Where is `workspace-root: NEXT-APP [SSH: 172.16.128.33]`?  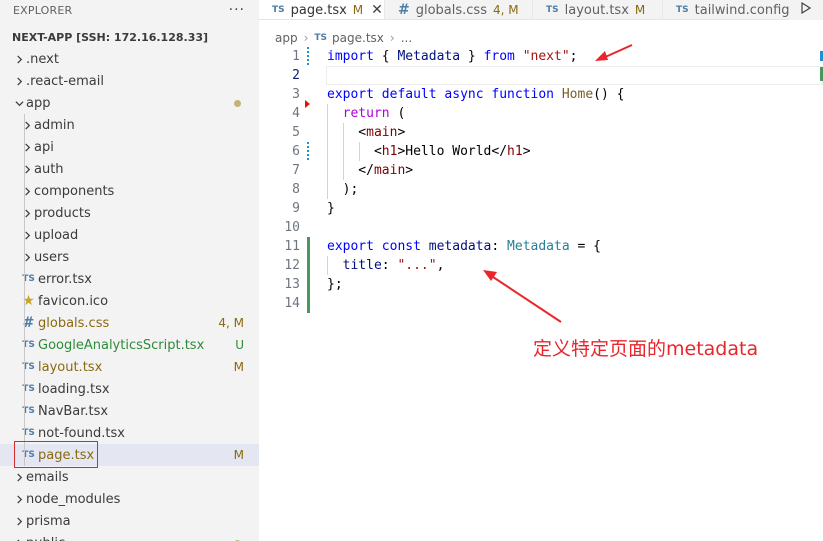 workspace-root: NEXT-APP [SSH: 172.16.128.33] is located at coordinates (129, 37).